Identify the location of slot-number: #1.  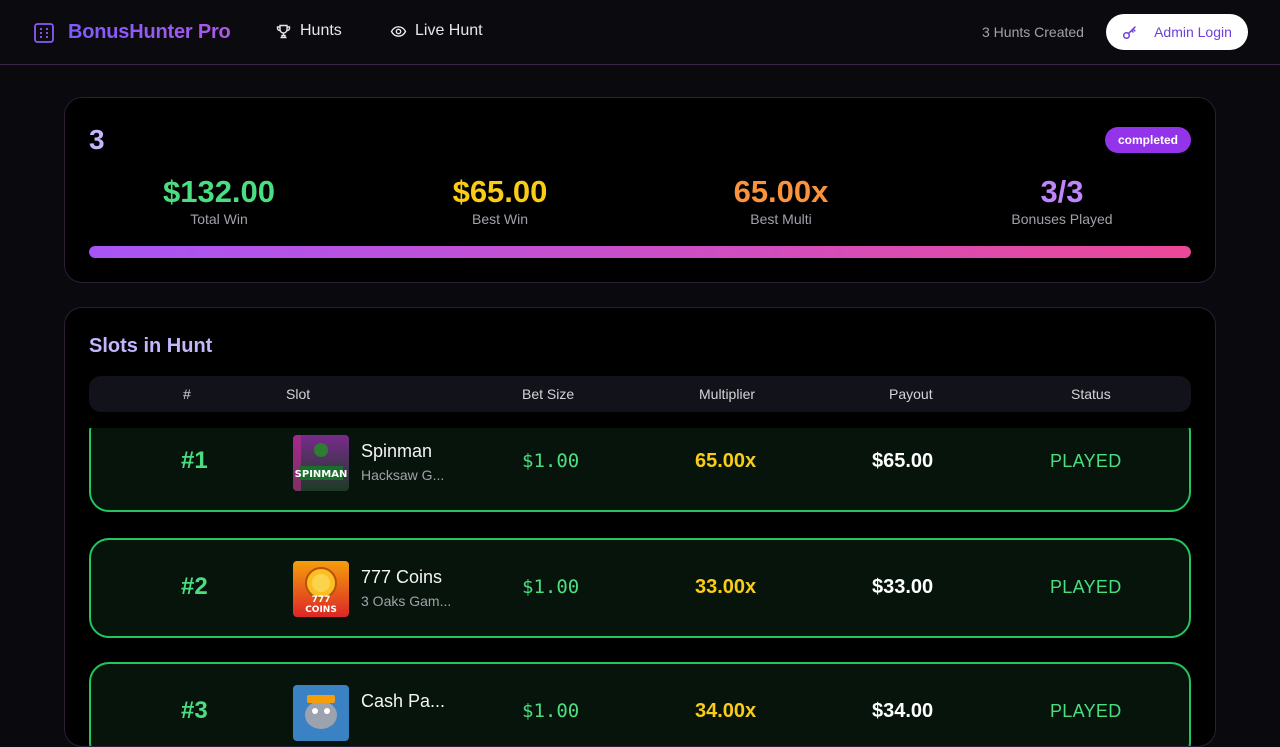
(194, 460).